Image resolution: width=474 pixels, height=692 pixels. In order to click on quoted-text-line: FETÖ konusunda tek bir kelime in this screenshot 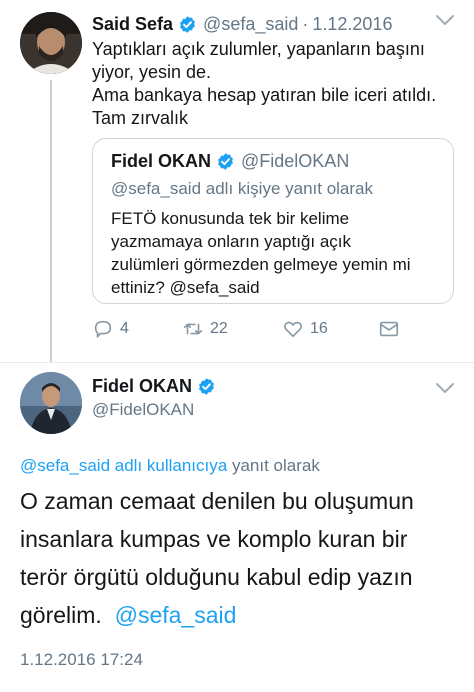, I will do `click(230, 218)`.